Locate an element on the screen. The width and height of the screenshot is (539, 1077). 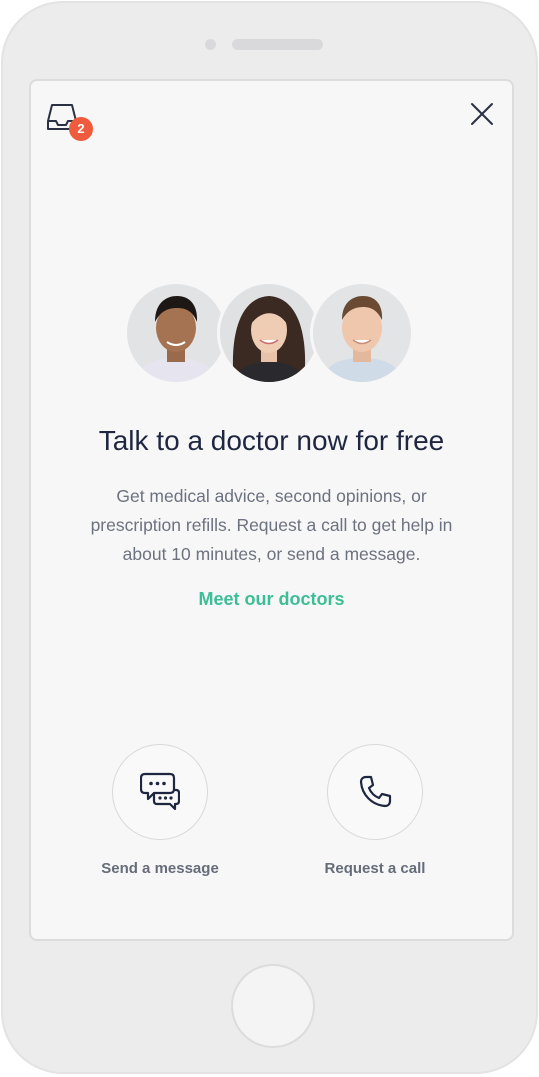
meet-doctors-link: Meet our doctors is located at coordinates (271, 599).